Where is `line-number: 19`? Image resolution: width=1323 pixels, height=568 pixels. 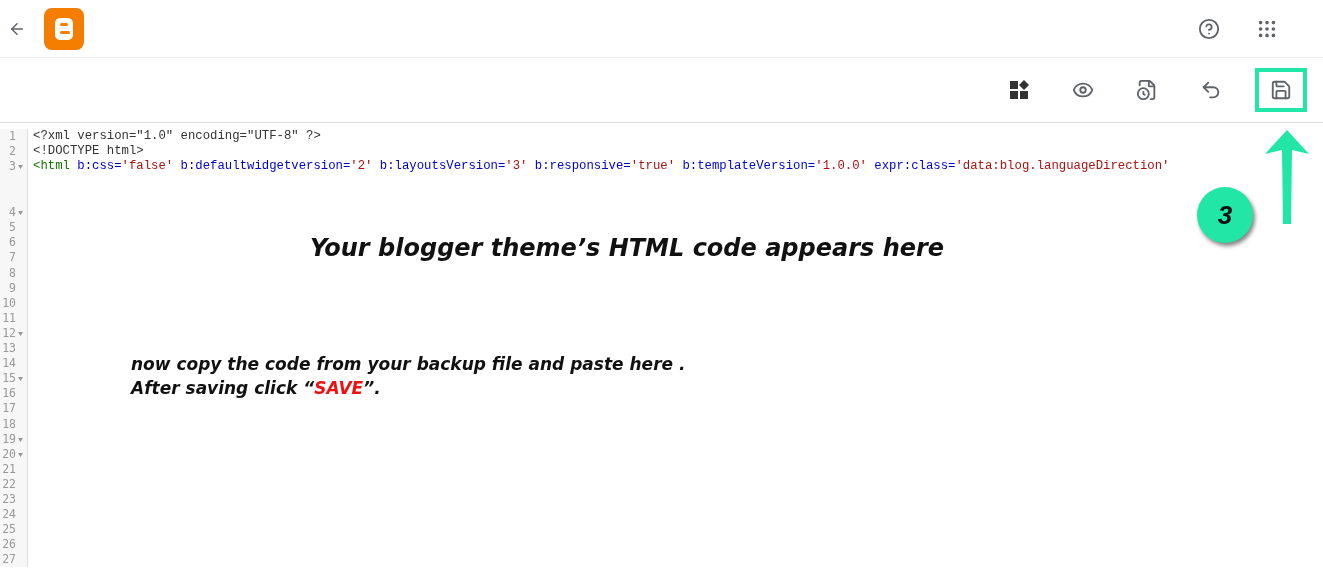
line-number: 19 is located at coordinates (9, 439).